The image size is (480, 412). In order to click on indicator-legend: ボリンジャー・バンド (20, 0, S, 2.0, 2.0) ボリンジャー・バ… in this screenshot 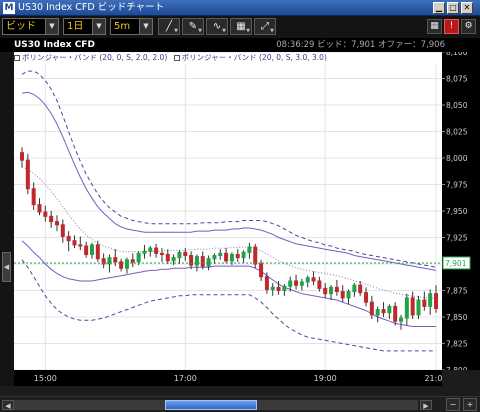, I will do `click(228, 58)`.